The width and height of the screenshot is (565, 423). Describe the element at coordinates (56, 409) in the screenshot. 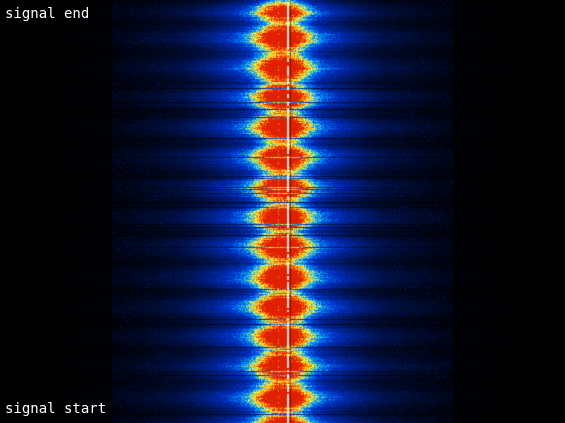

I see `signal-start-label: signal start` at that location.